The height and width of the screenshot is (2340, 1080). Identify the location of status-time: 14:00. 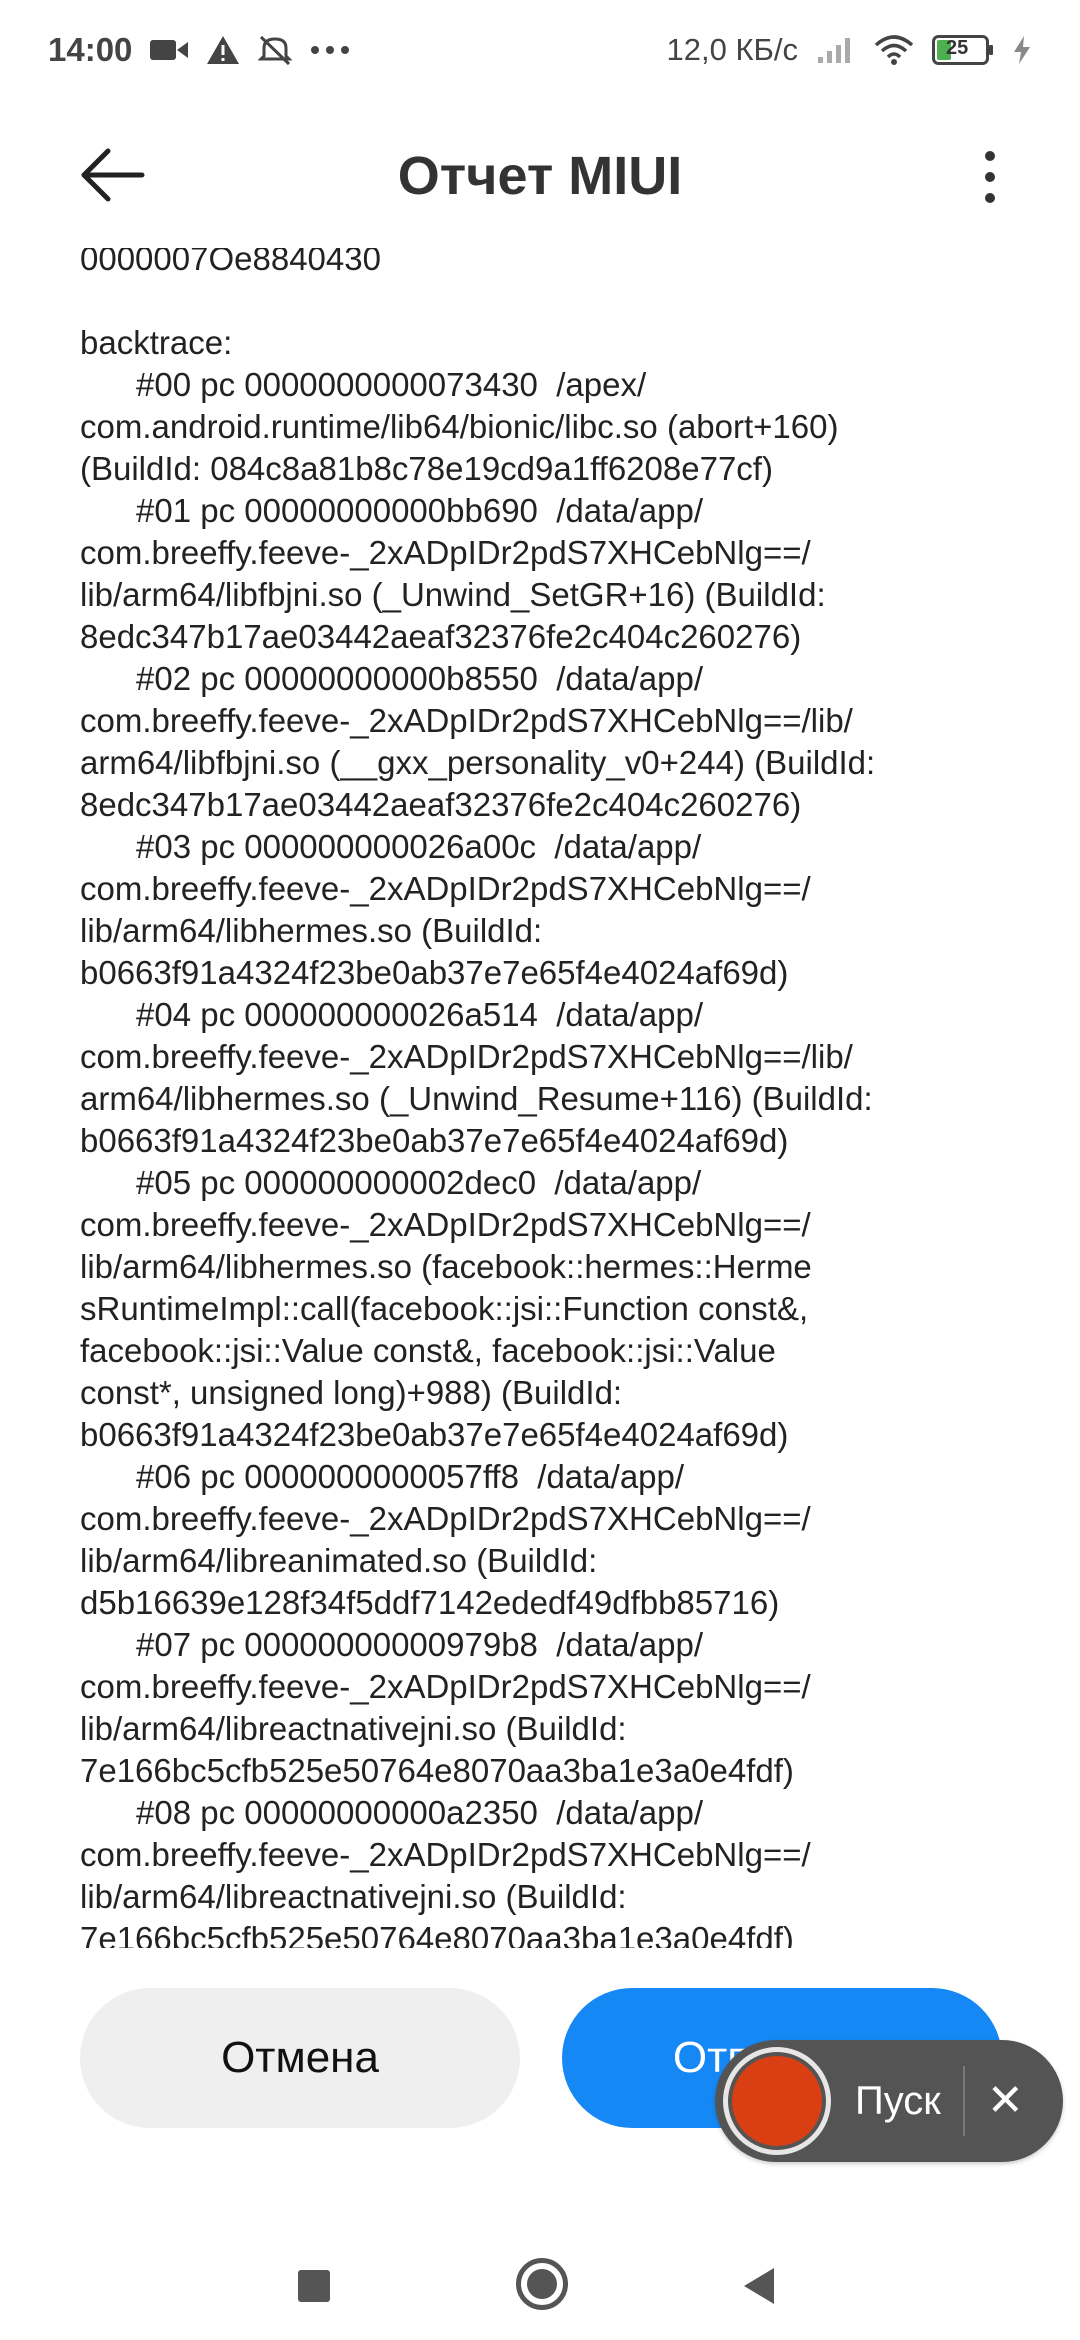
(90, 49).